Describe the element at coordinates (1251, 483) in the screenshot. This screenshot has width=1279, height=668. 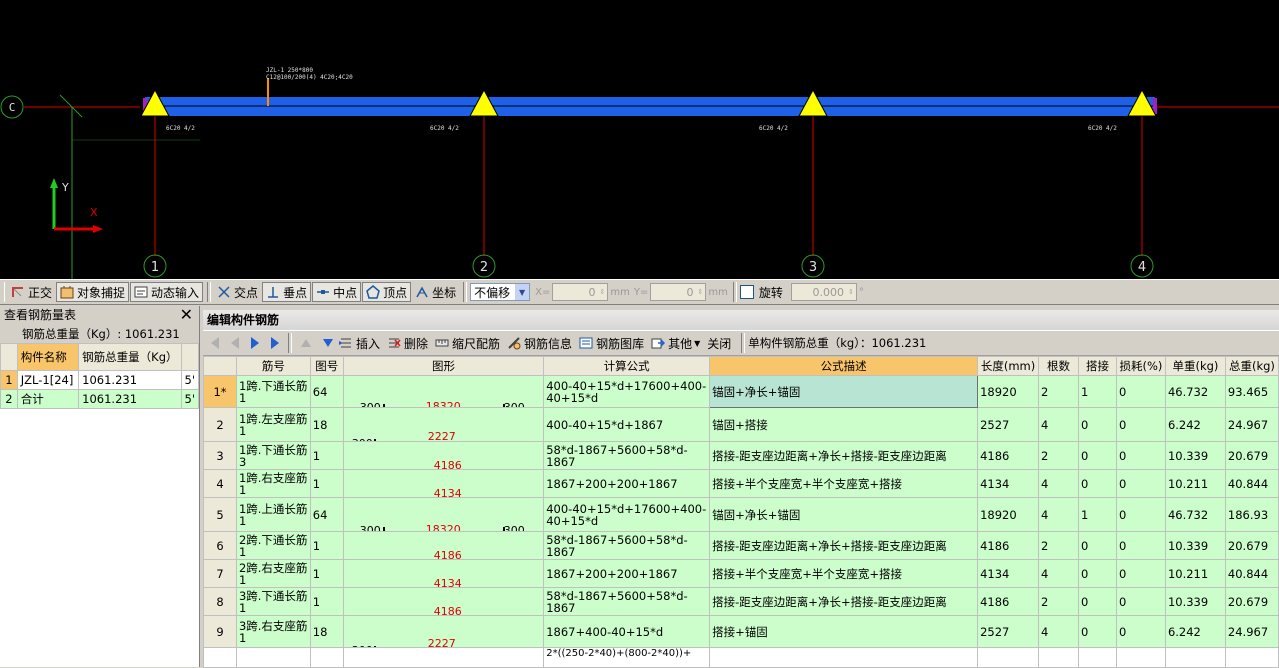
I see `total-weight: 40.844` at that location.